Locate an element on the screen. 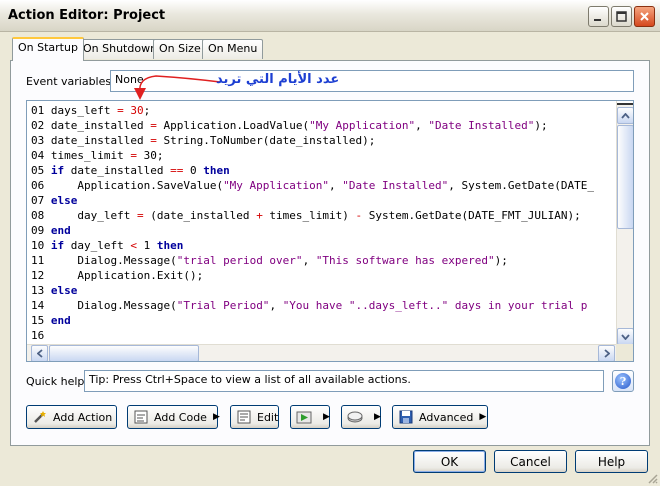  code-token: < is located at coordinates (133, 245).